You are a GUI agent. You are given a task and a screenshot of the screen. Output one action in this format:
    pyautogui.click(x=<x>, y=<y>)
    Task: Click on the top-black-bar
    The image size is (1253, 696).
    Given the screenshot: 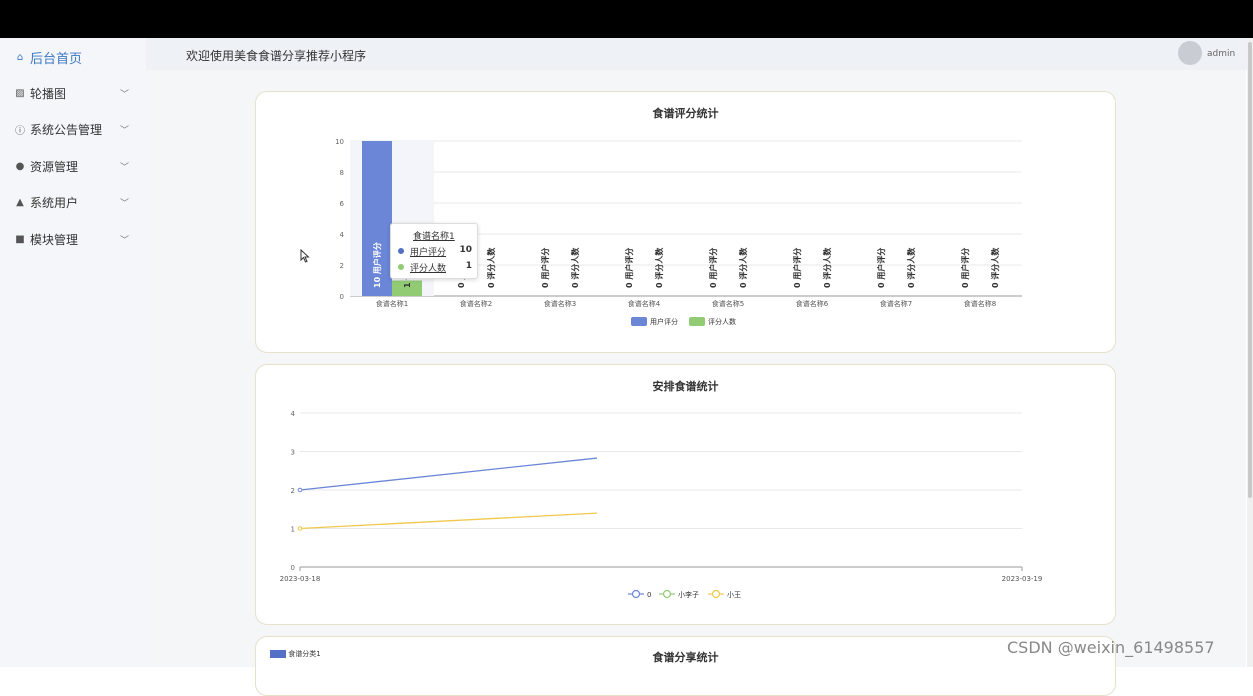 What is the action you would take?
    pyautogui.click(x=626, y=19)
    